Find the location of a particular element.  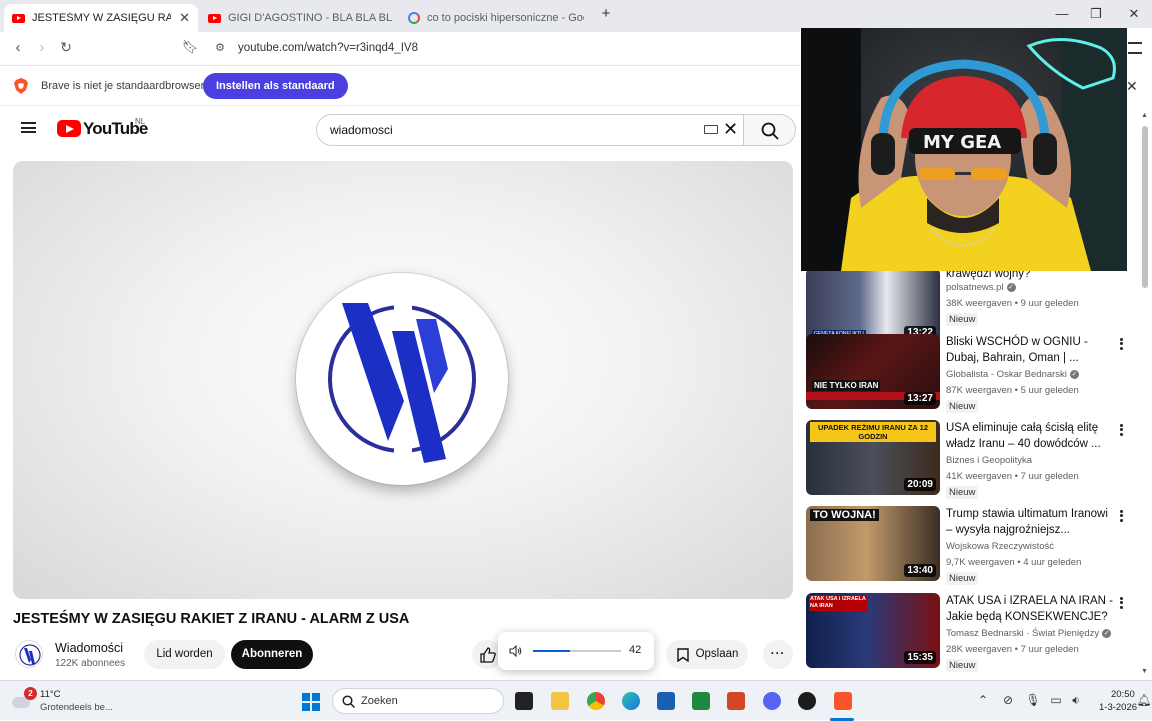

word-icon is located at coordinates (666, 701).